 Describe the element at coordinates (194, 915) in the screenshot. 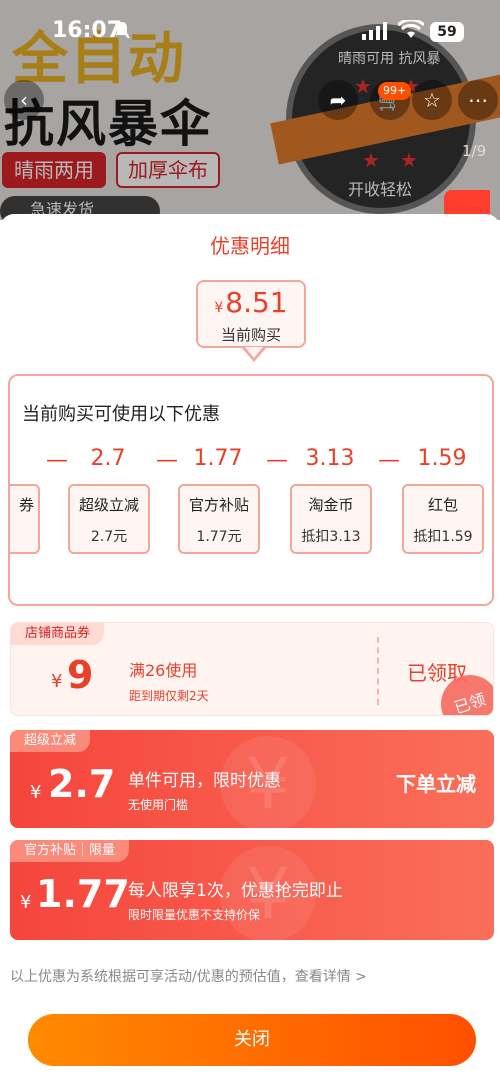

I see `coupon-sub-text: 限时限量优惠不支持价保` at that location.